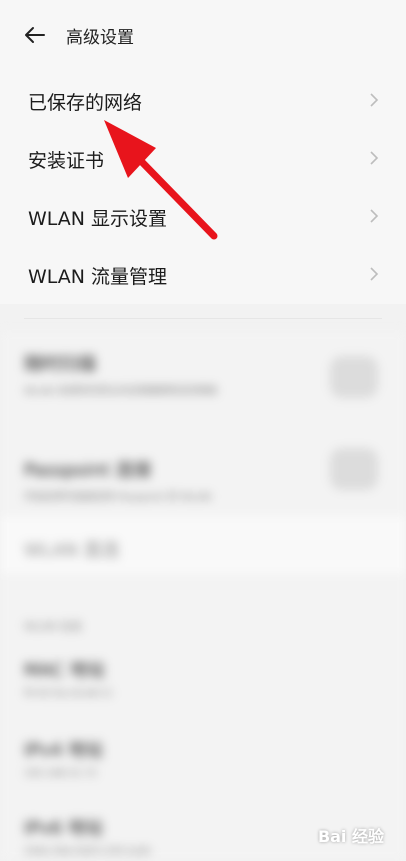 The image size is (406, 861). I want to click on section-divider, so click(203, 318).